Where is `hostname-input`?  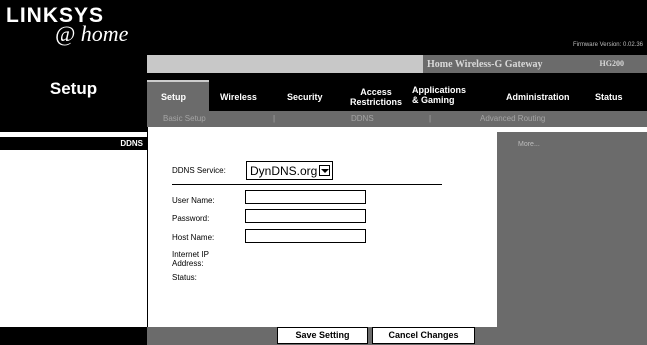
hostname-input is located at coordinates (305, 236).